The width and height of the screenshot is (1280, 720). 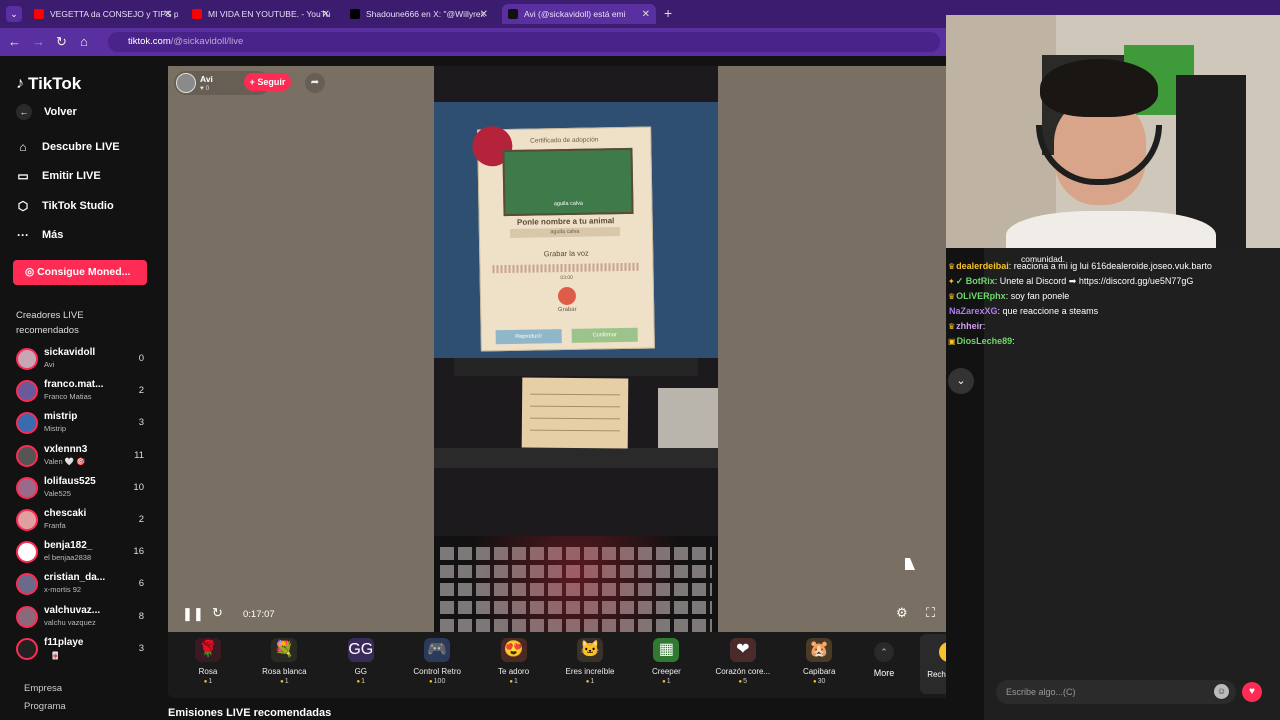 What do you see at coordinates (1221, 691) in the screenshot?
I see `emoji-icon: ☺` at bounding box center [1221, 691].